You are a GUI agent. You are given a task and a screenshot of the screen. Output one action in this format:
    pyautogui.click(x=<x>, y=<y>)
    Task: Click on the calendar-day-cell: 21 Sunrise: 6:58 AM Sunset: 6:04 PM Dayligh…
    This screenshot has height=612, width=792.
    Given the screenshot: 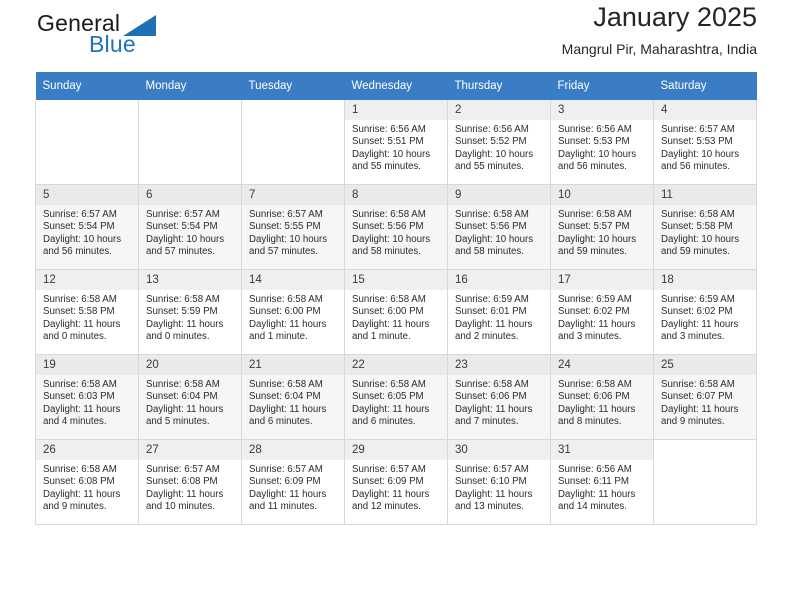 What is the action you would take?
    pyautogui.click(x=293, y=397)
    